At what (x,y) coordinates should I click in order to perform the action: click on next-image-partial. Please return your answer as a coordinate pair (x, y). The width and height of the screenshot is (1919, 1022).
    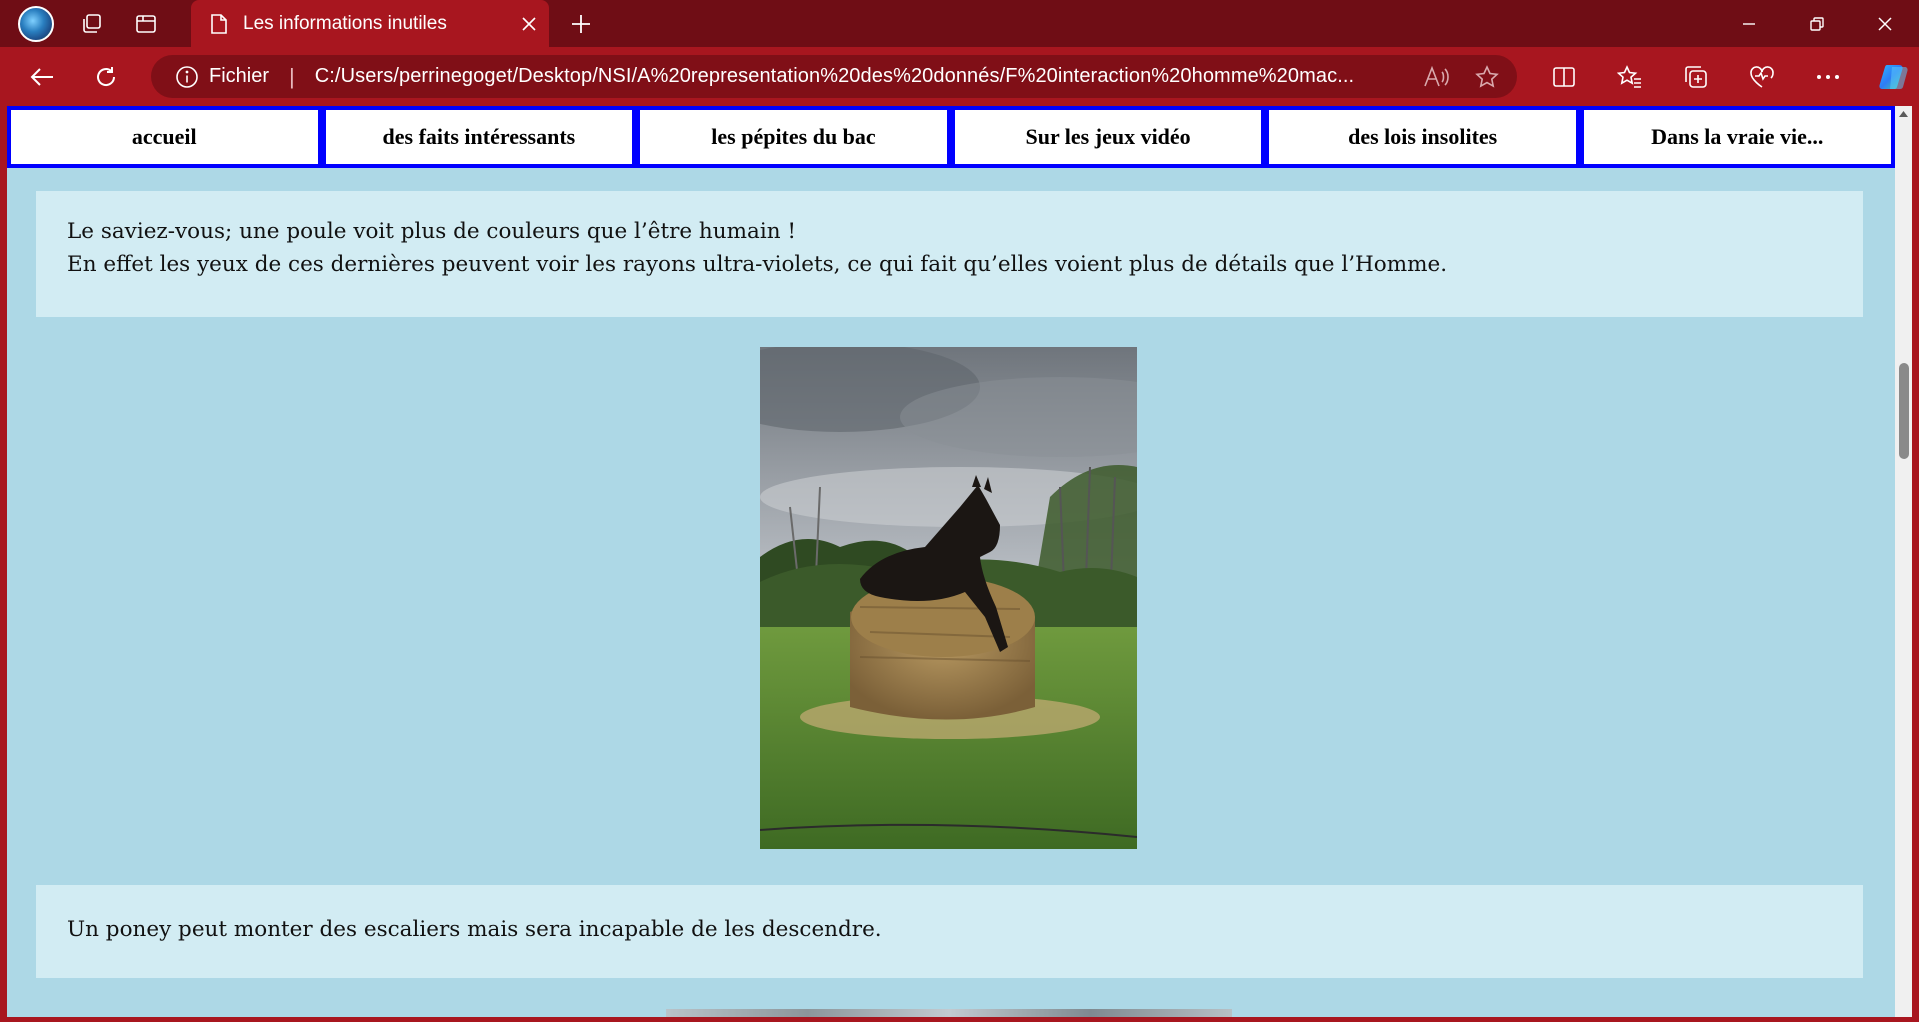
    Looking at the image, I should click on (949, 1013).